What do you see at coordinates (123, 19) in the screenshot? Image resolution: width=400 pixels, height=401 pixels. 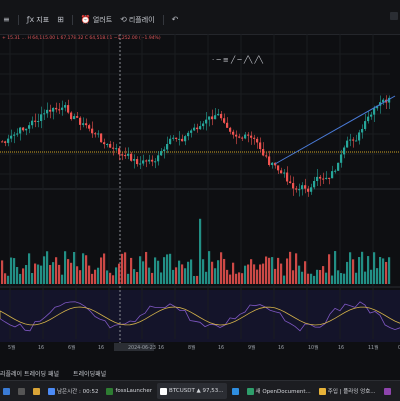 I see `replay-icon: ⟲` at bounding box center [123, 19].